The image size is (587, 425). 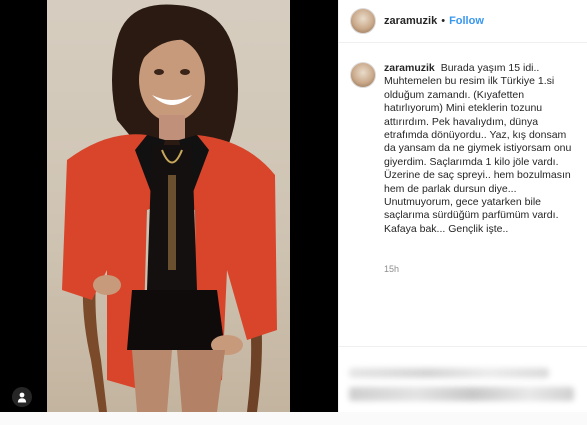 What do you see at coordinates (22, 397) in the screenshot?
I see `user-tag-icon` at bounding box center [22, 397].